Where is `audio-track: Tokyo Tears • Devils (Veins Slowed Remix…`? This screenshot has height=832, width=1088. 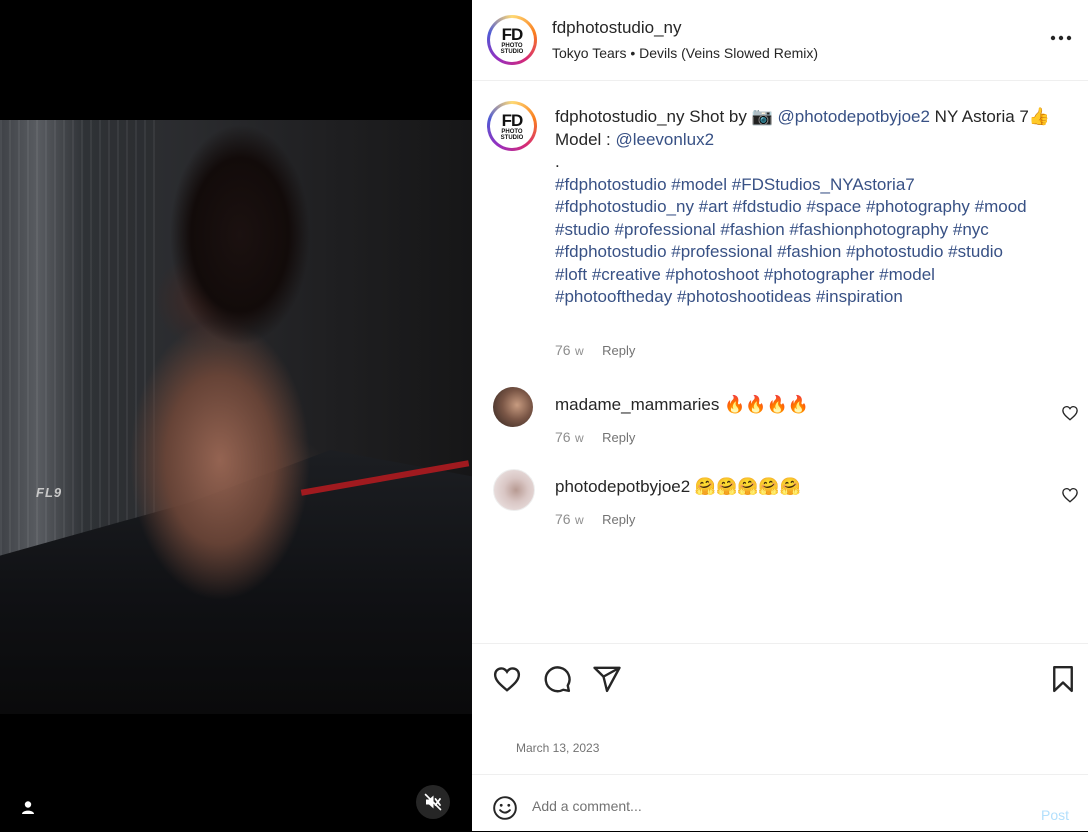
audio-track: Tokyo Tears • Devils (Veins Slowed Remix… is located at coordinates (685, 53).